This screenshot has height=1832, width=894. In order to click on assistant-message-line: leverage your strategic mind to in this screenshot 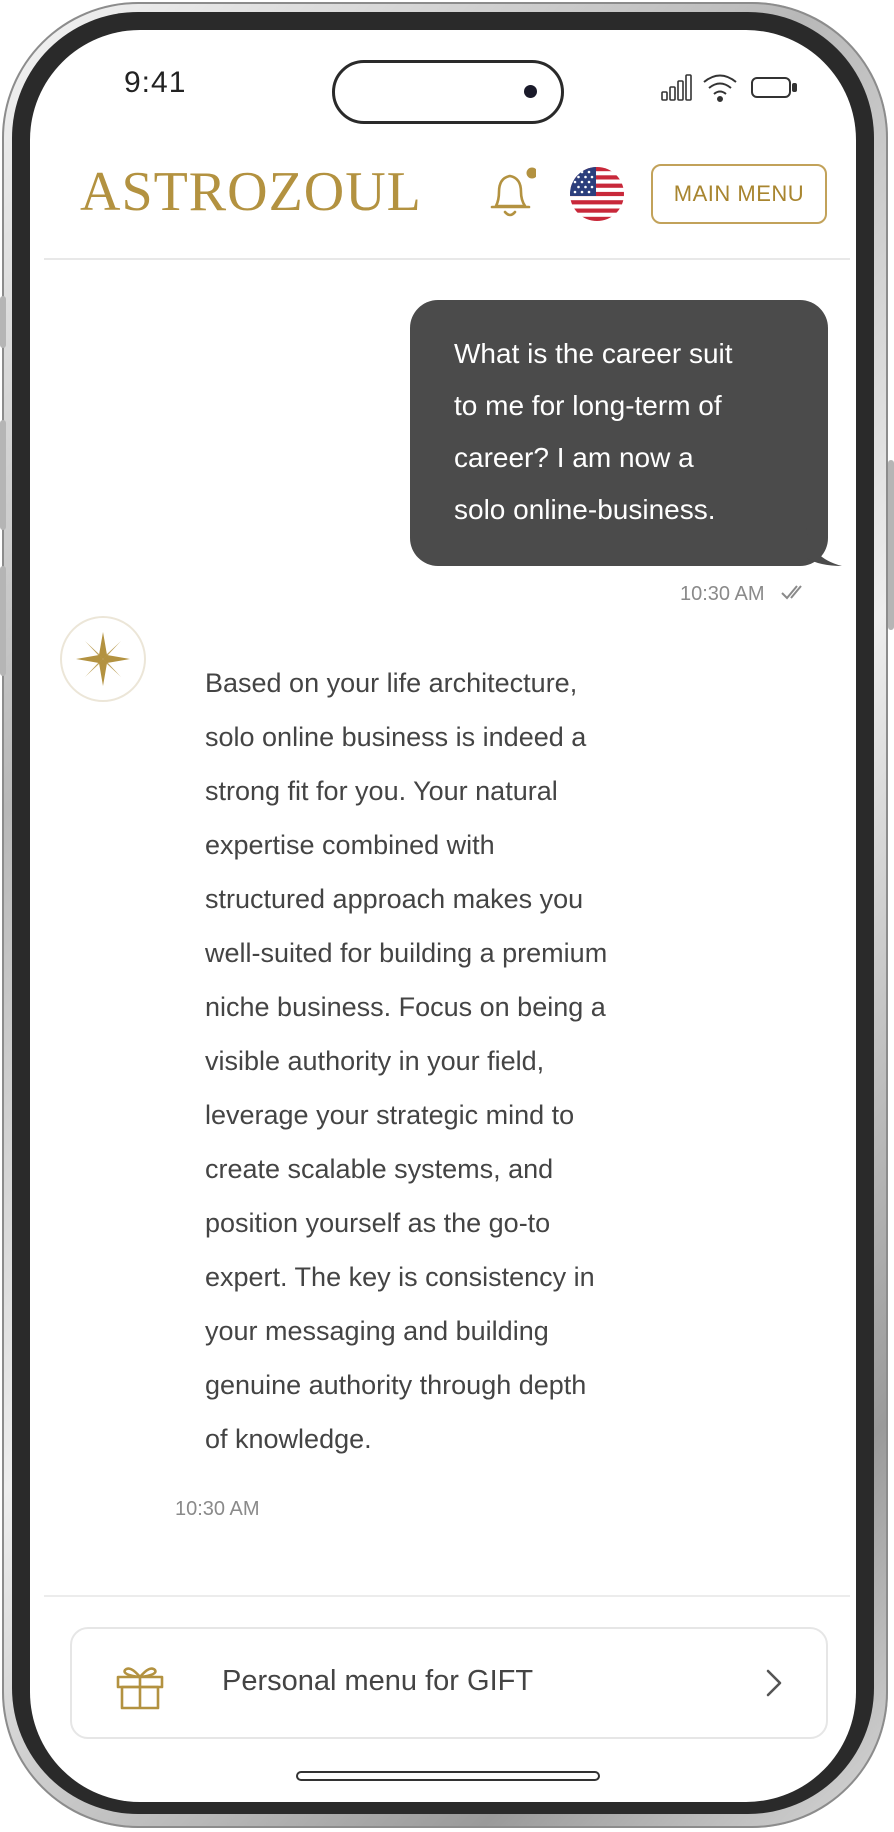, I will do `click(390, 1115)`.